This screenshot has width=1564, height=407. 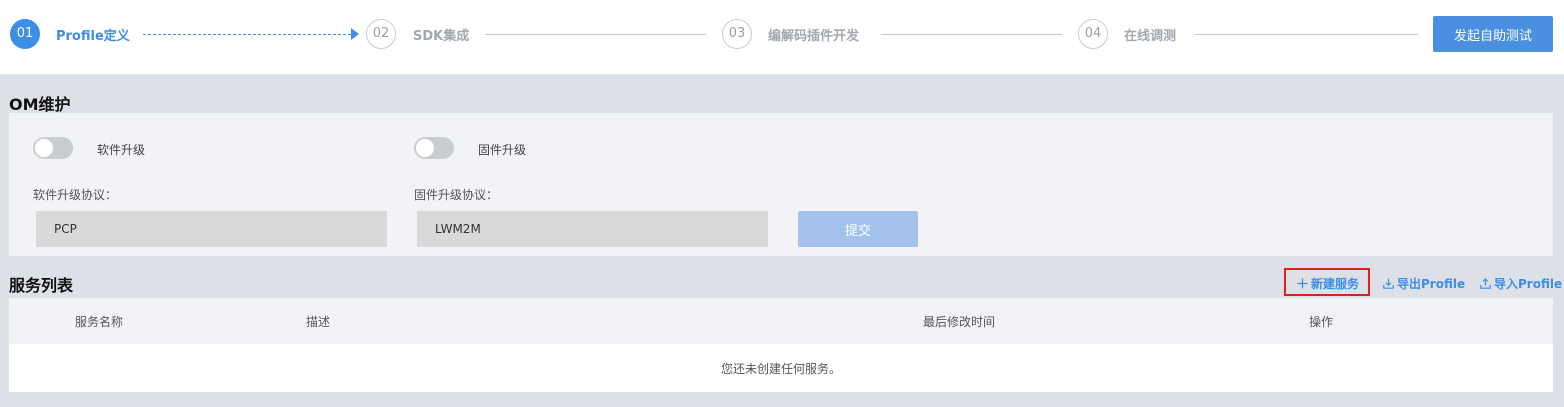 I want to click on new-service-label: 新建服务, so click(x=1335, y=284).